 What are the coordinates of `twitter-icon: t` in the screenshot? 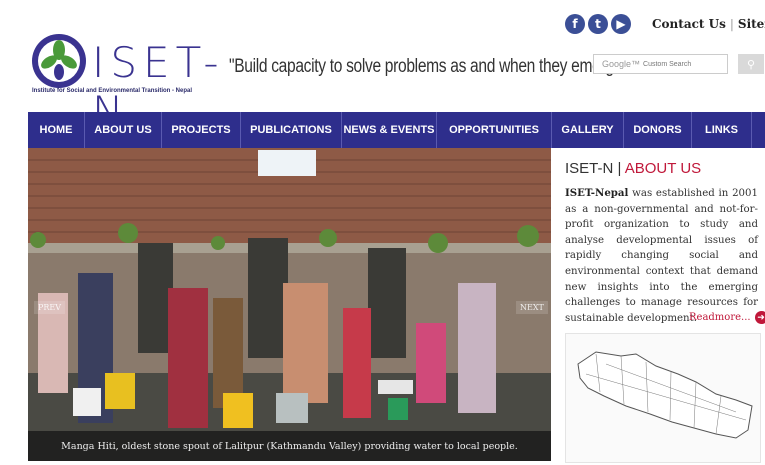 It's located at (598, 24).